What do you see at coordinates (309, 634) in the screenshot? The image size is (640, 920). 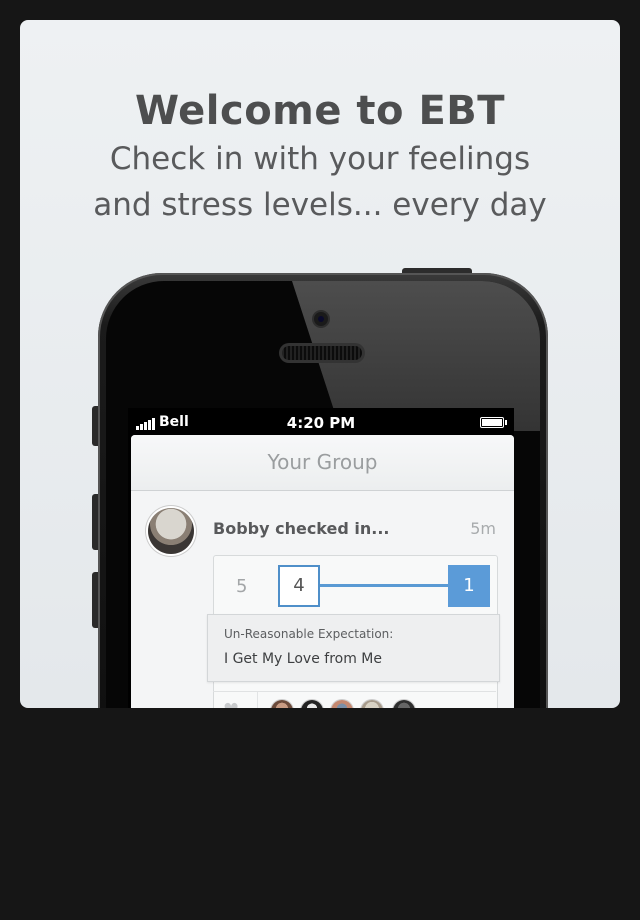 I see `expectation-label: Un-Reasonable Expectation:` at bounding box center [309, 634].